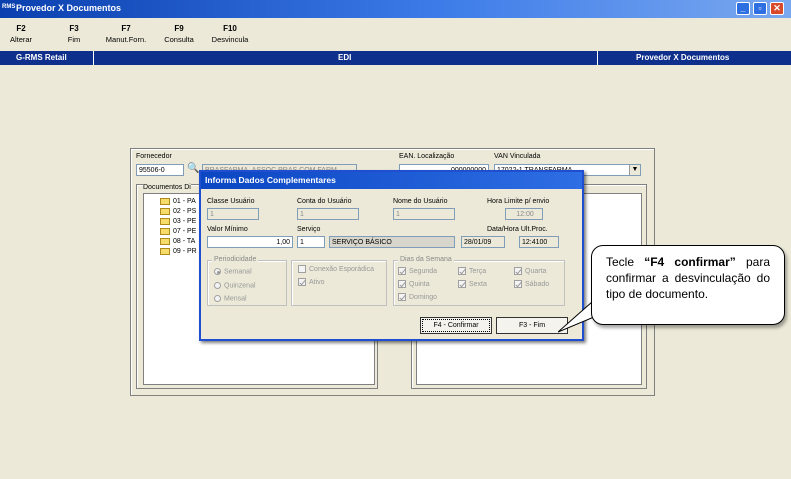 This screenshot has width=791, height=479. Describe the element at coordinates (193, 168) in the screenshot. I see `binoculars-icon: 🔍` at that location.